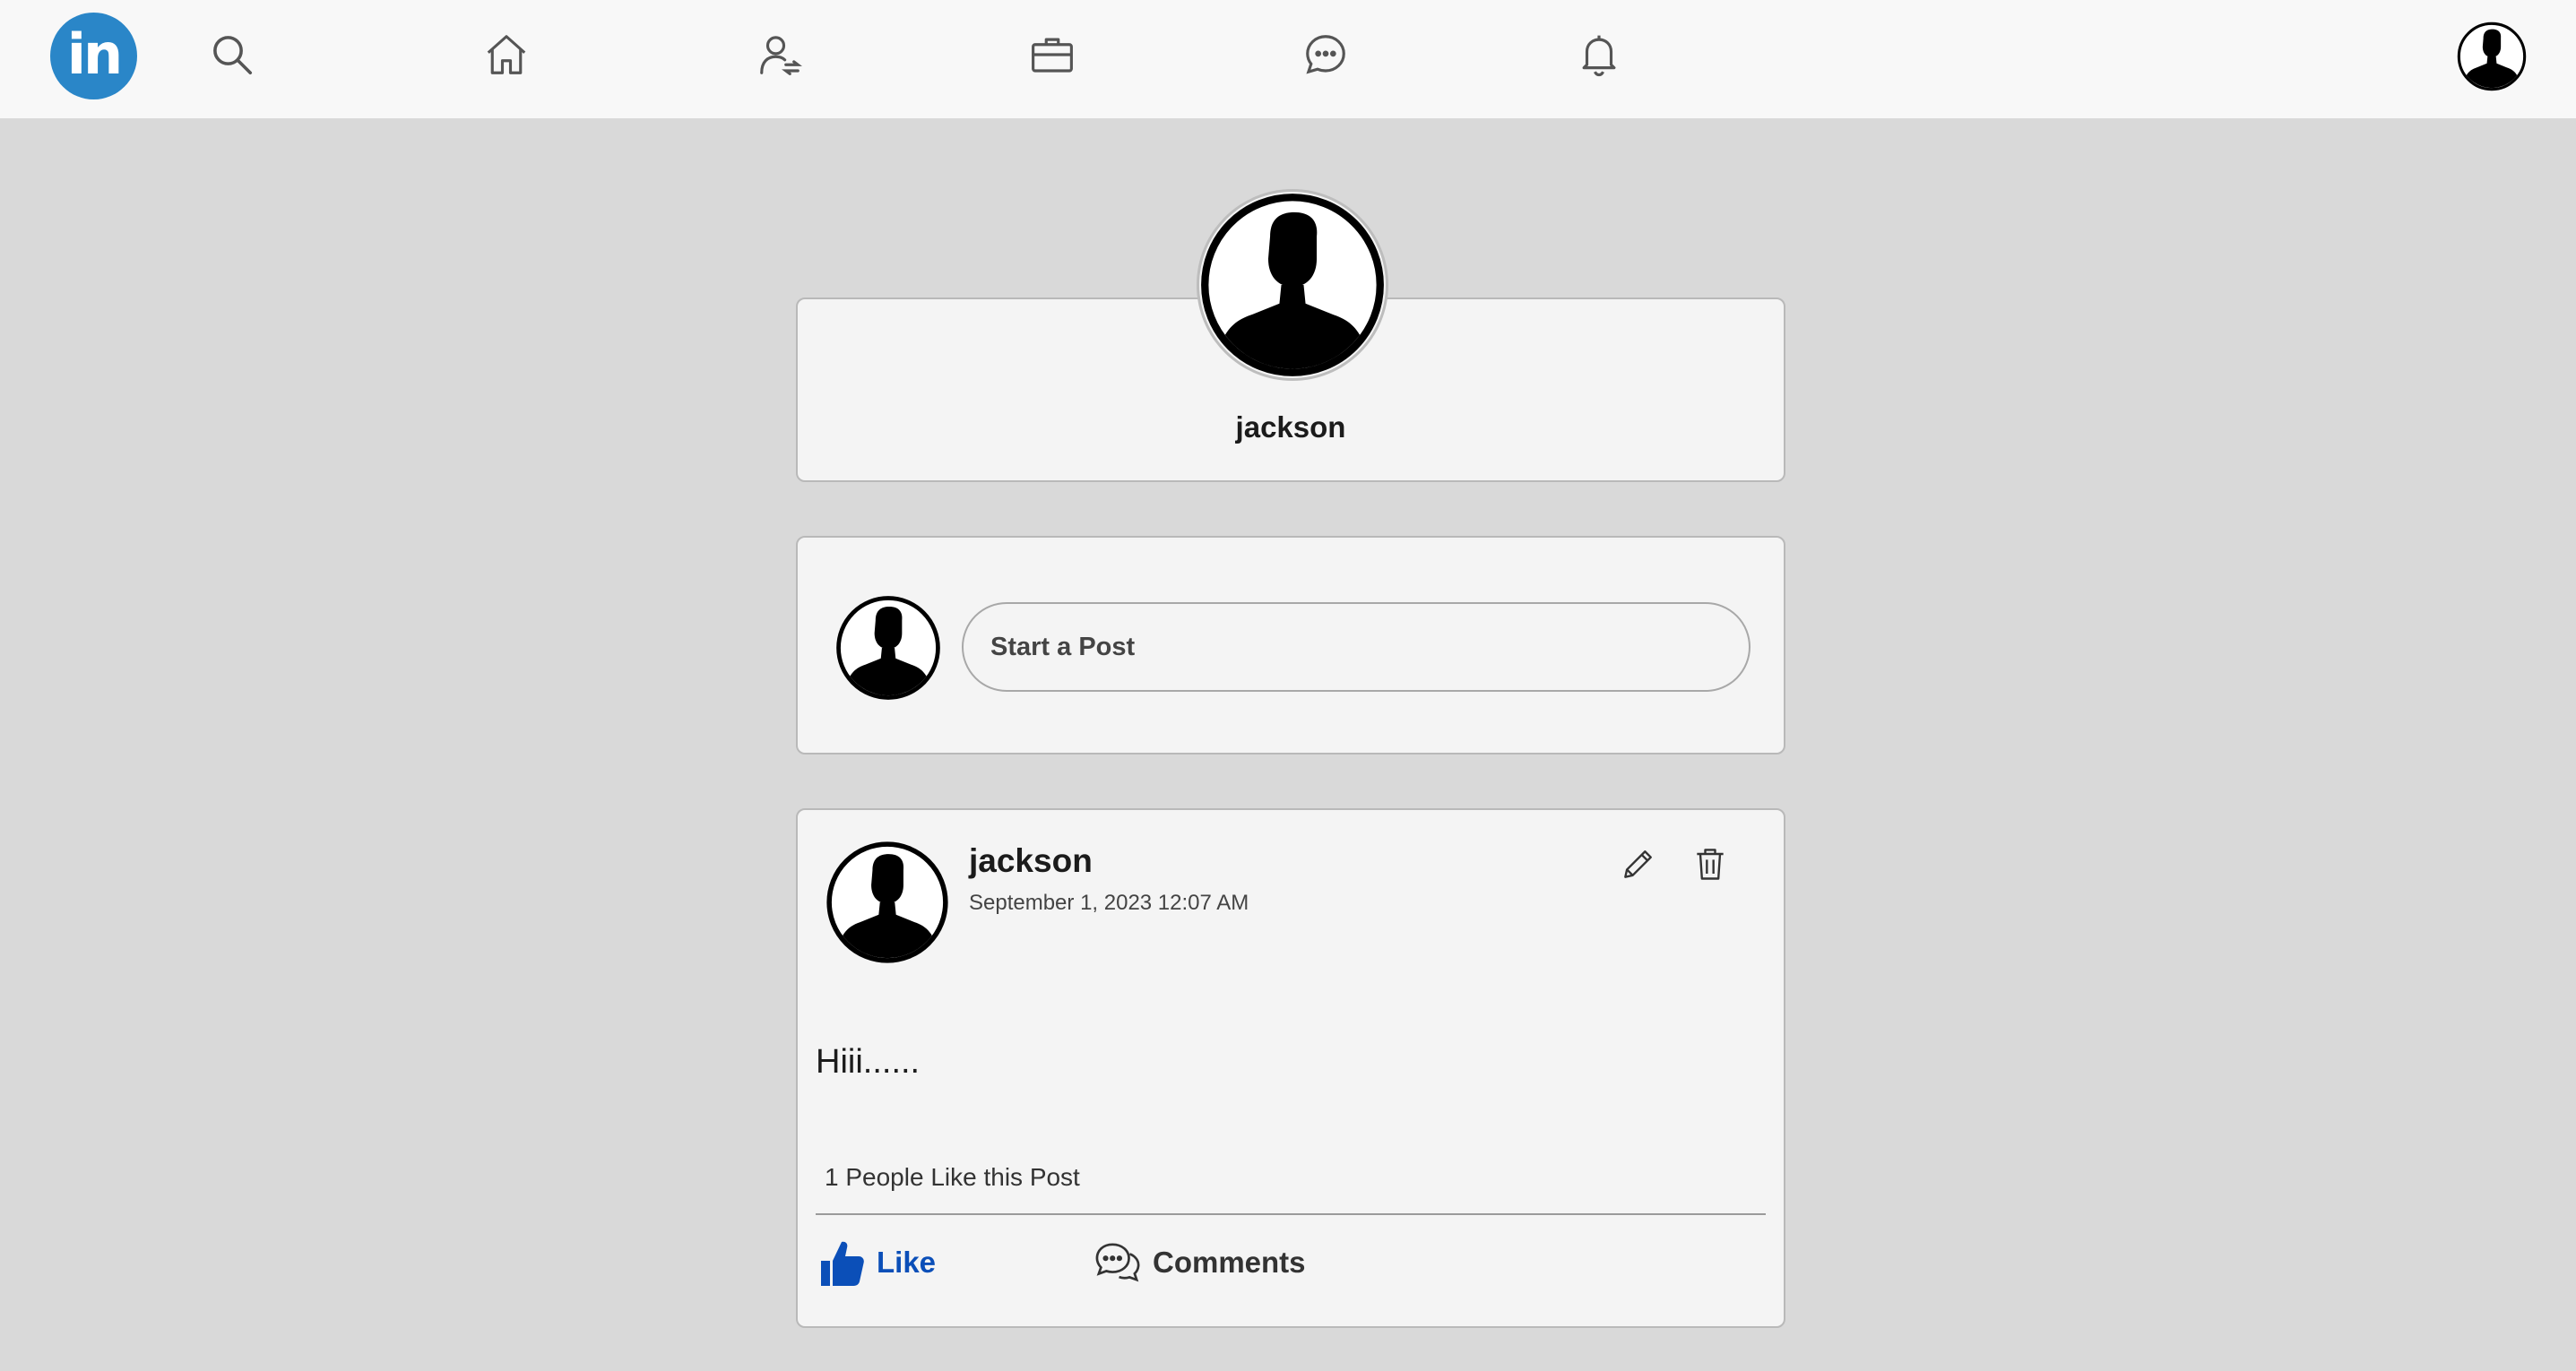 This screenshot has height=1371, width=2576. What do you see at coordinates (887, 903) in the screenshot?
I see `post-author-avatar` at bounding box center [887, 903].